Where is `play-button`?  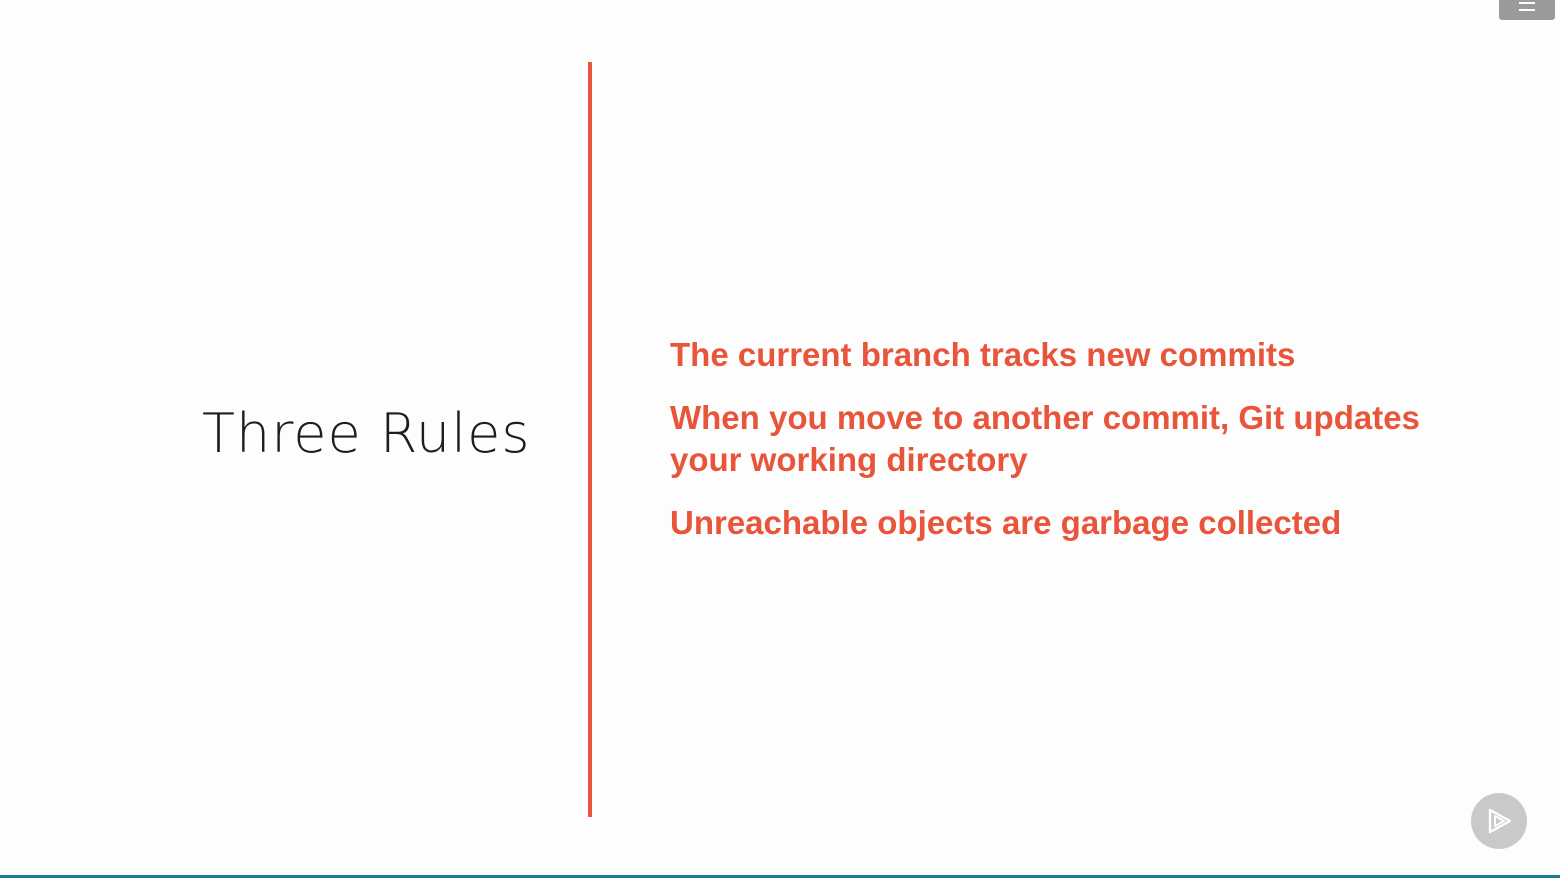
play-button is located at coordinates (1499, 821).